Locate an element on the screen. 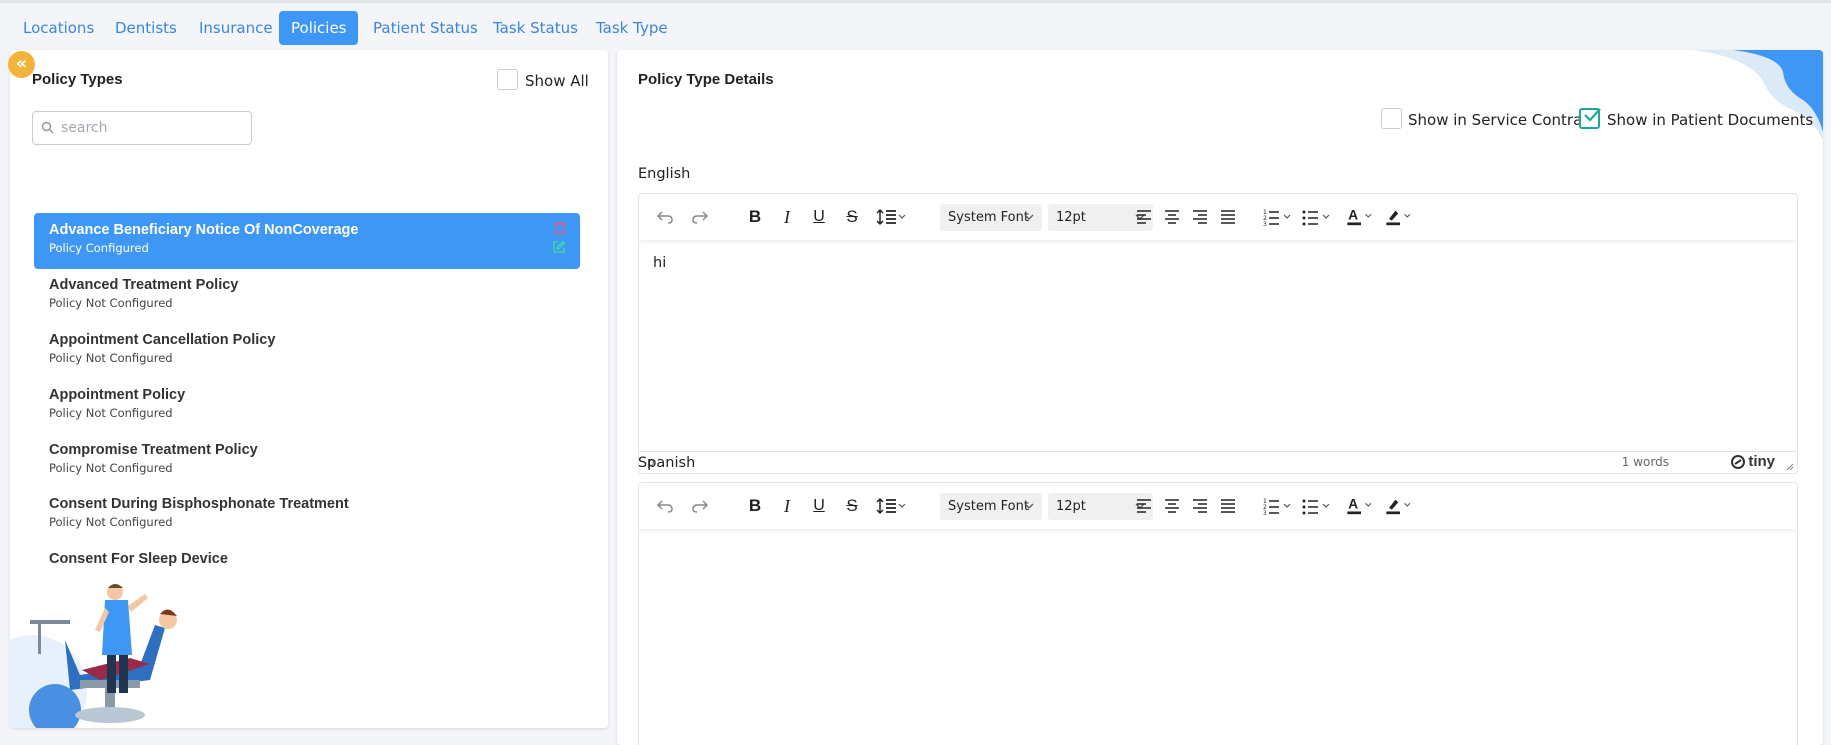  tiny-brand-label: tiny is located at coordinates (1761, 461).